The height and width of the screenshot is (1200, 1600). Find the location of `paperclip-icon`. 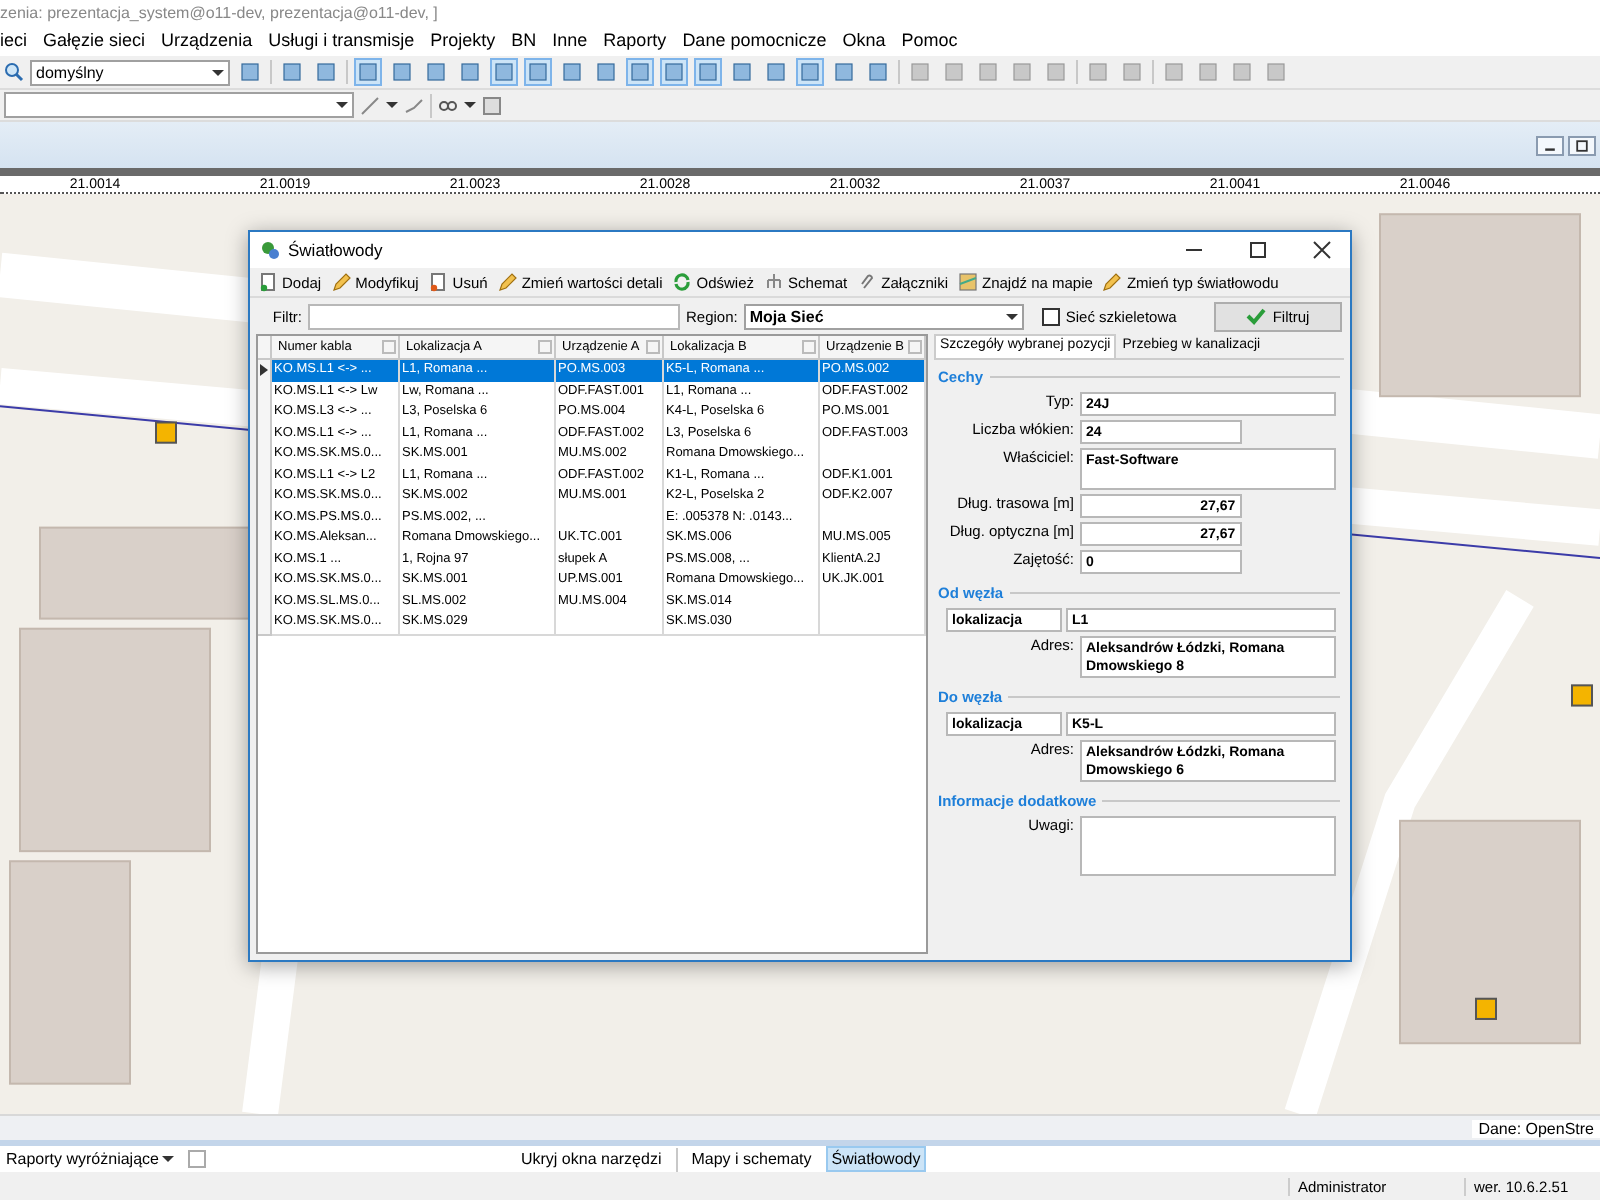

paperclip-icon is located at coordinates (867, 282).